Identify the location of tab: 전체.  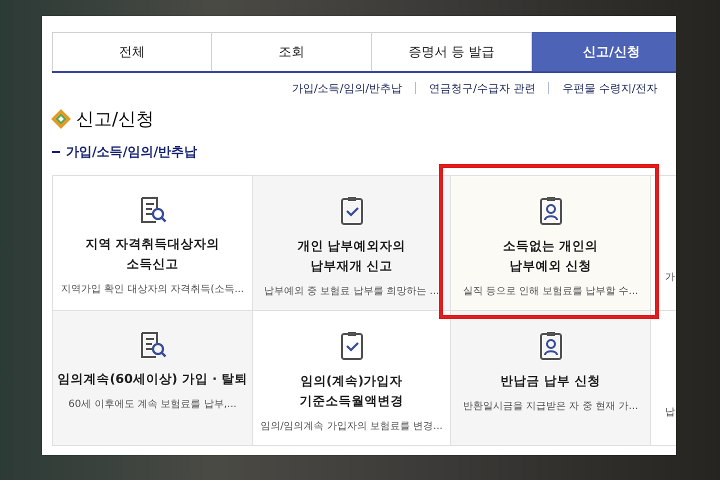
(132, 51).